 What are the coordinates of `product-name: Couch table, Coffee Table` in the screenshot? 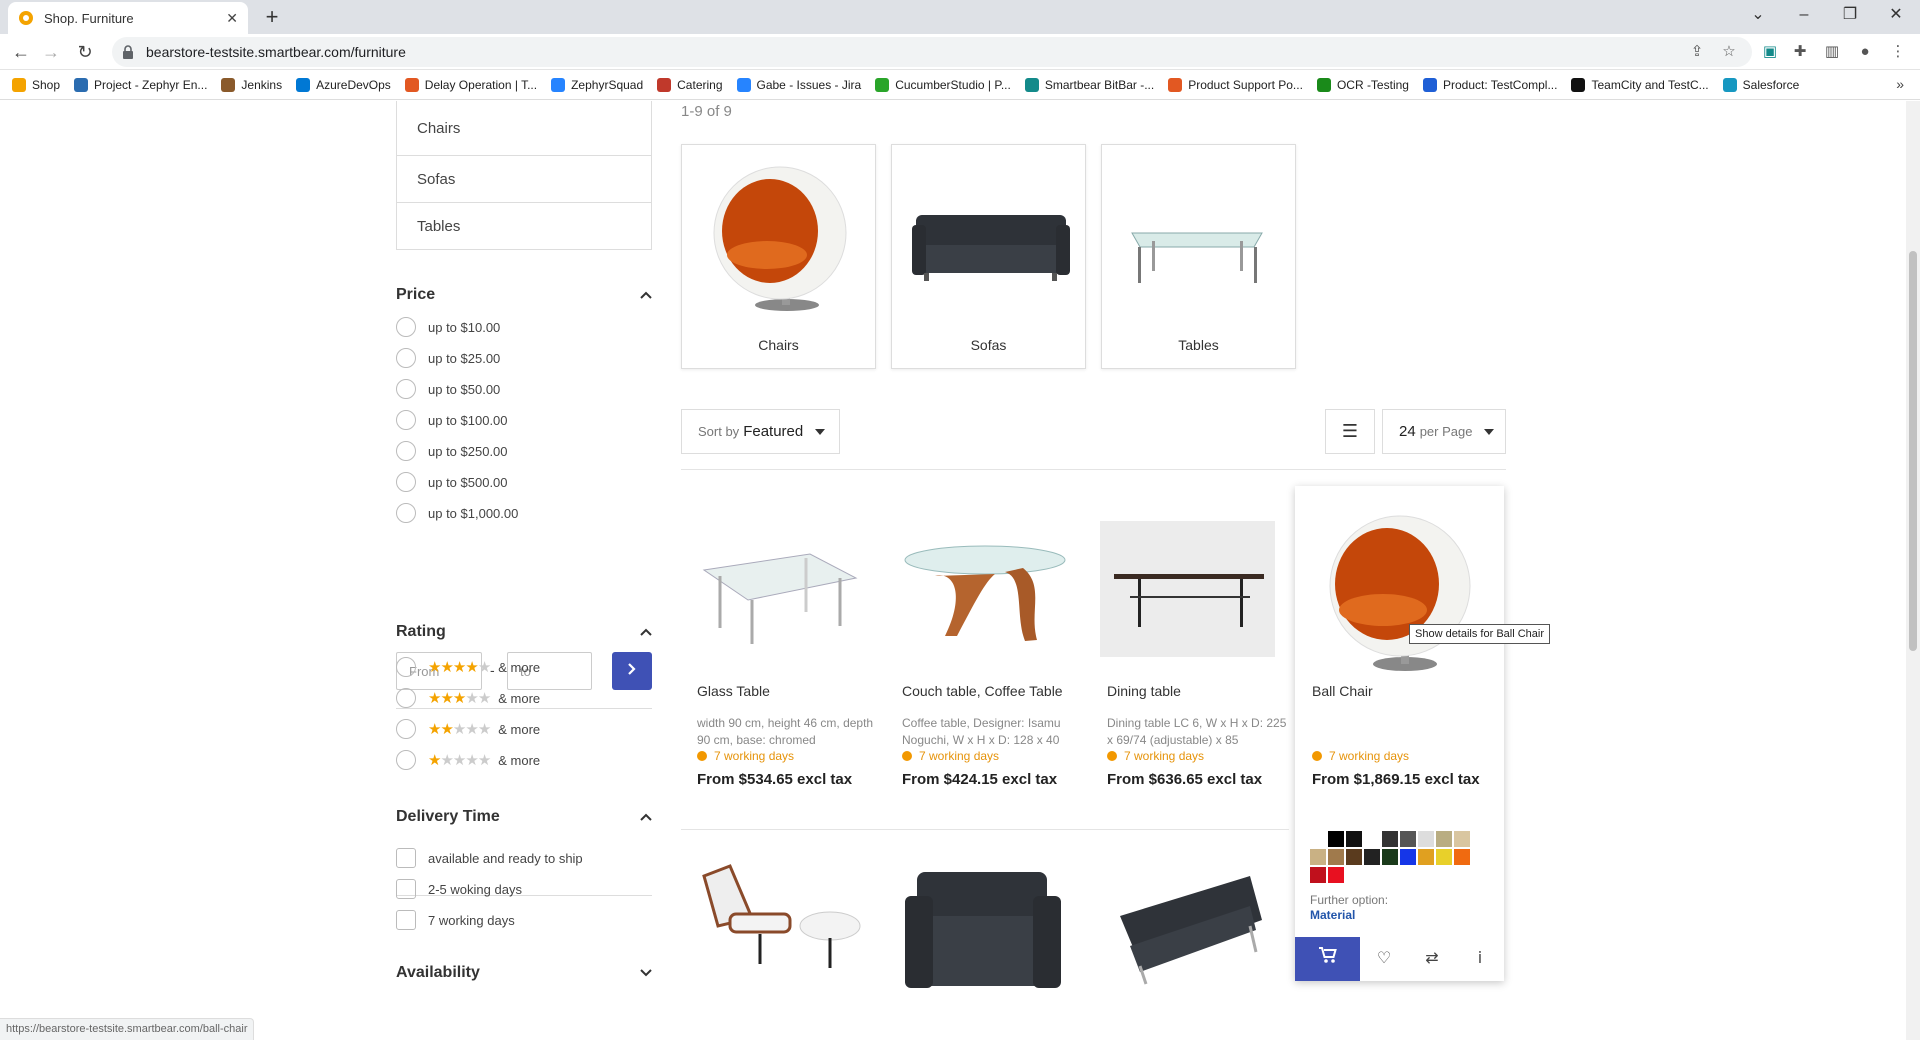 It's located at (982, 691).